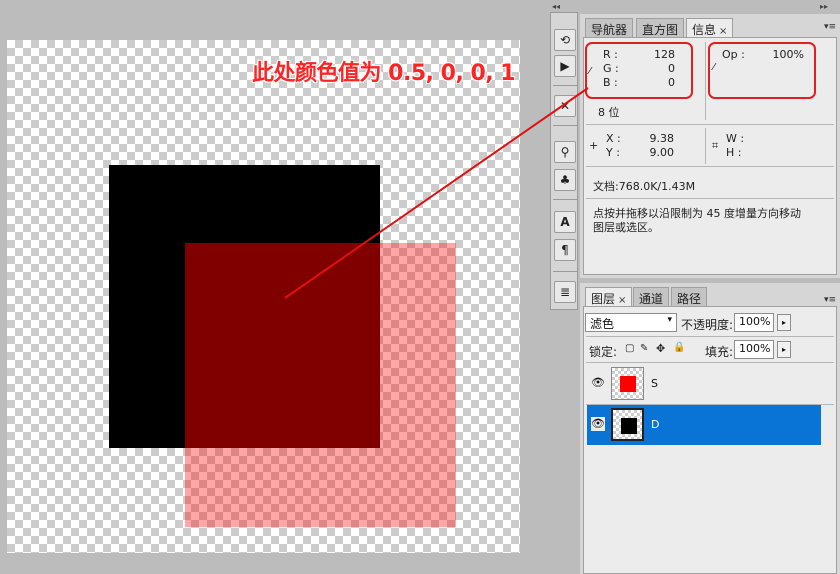 This screenshot has height=574, width=840. I want to click on chevron-down-icon: ▾, so click(669, 320).